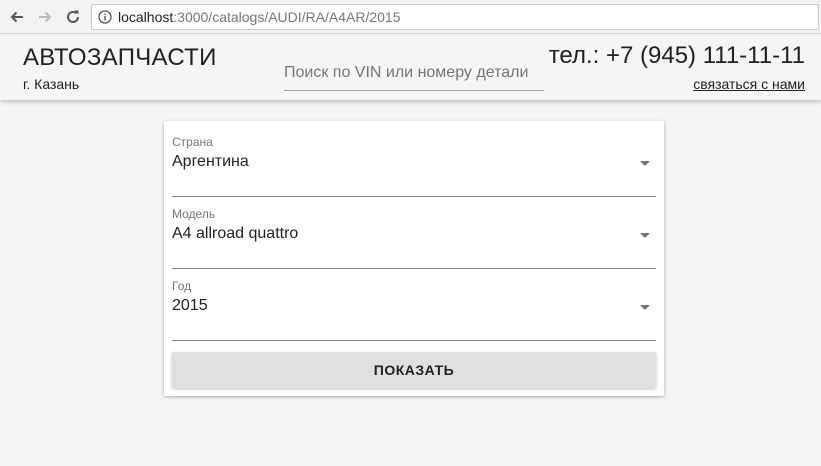 This screenshot has height=466, width=821. What do you see at coordinates (749, 84) in the screenshot?
I see `contact-link: связаться с нами` at bounding box center [749, 84].